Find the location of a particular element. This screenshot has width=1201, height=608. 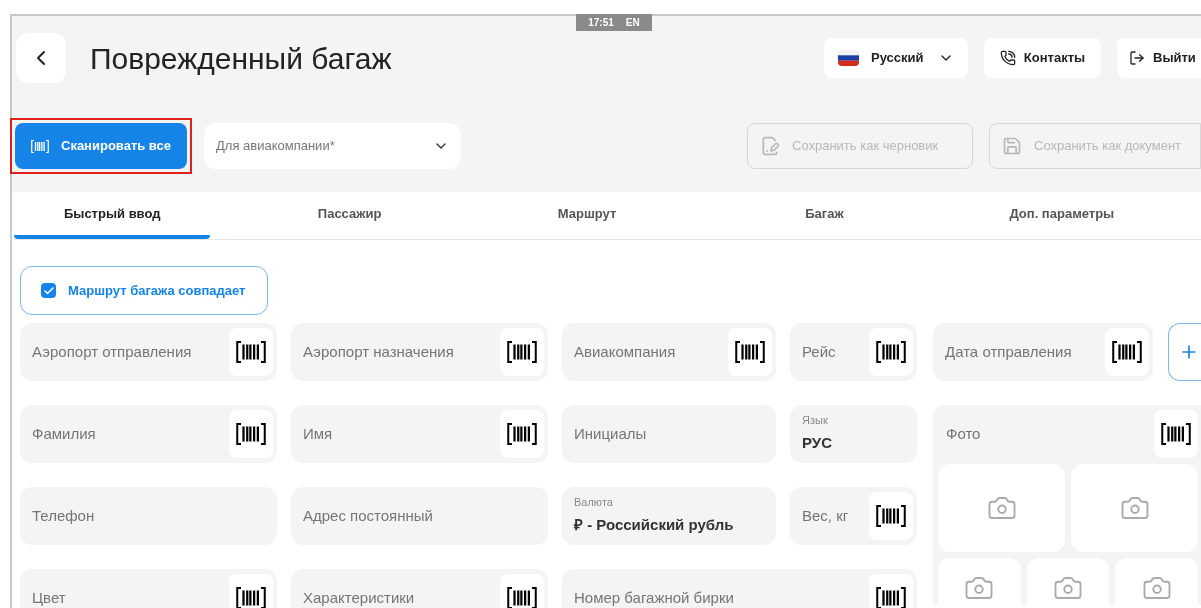

input-field: Фамилия is located at coordinates (148, 434).